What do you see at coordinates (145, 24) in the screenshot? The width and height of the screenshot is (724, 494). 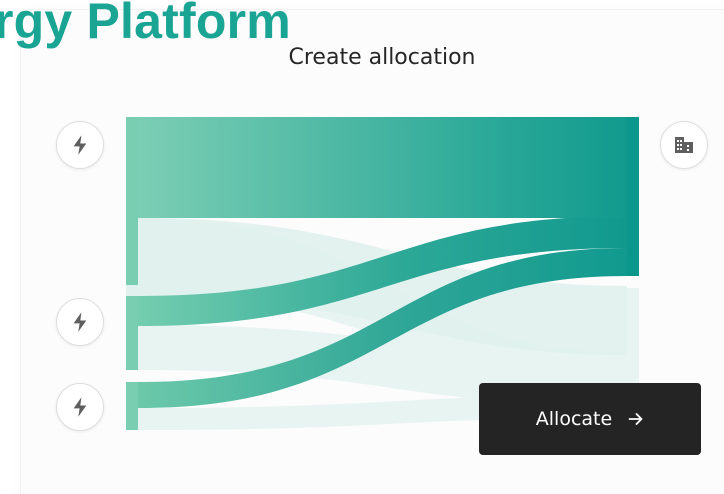 I see `platform-title: rgy Platform` at bounding box center [145, 24].